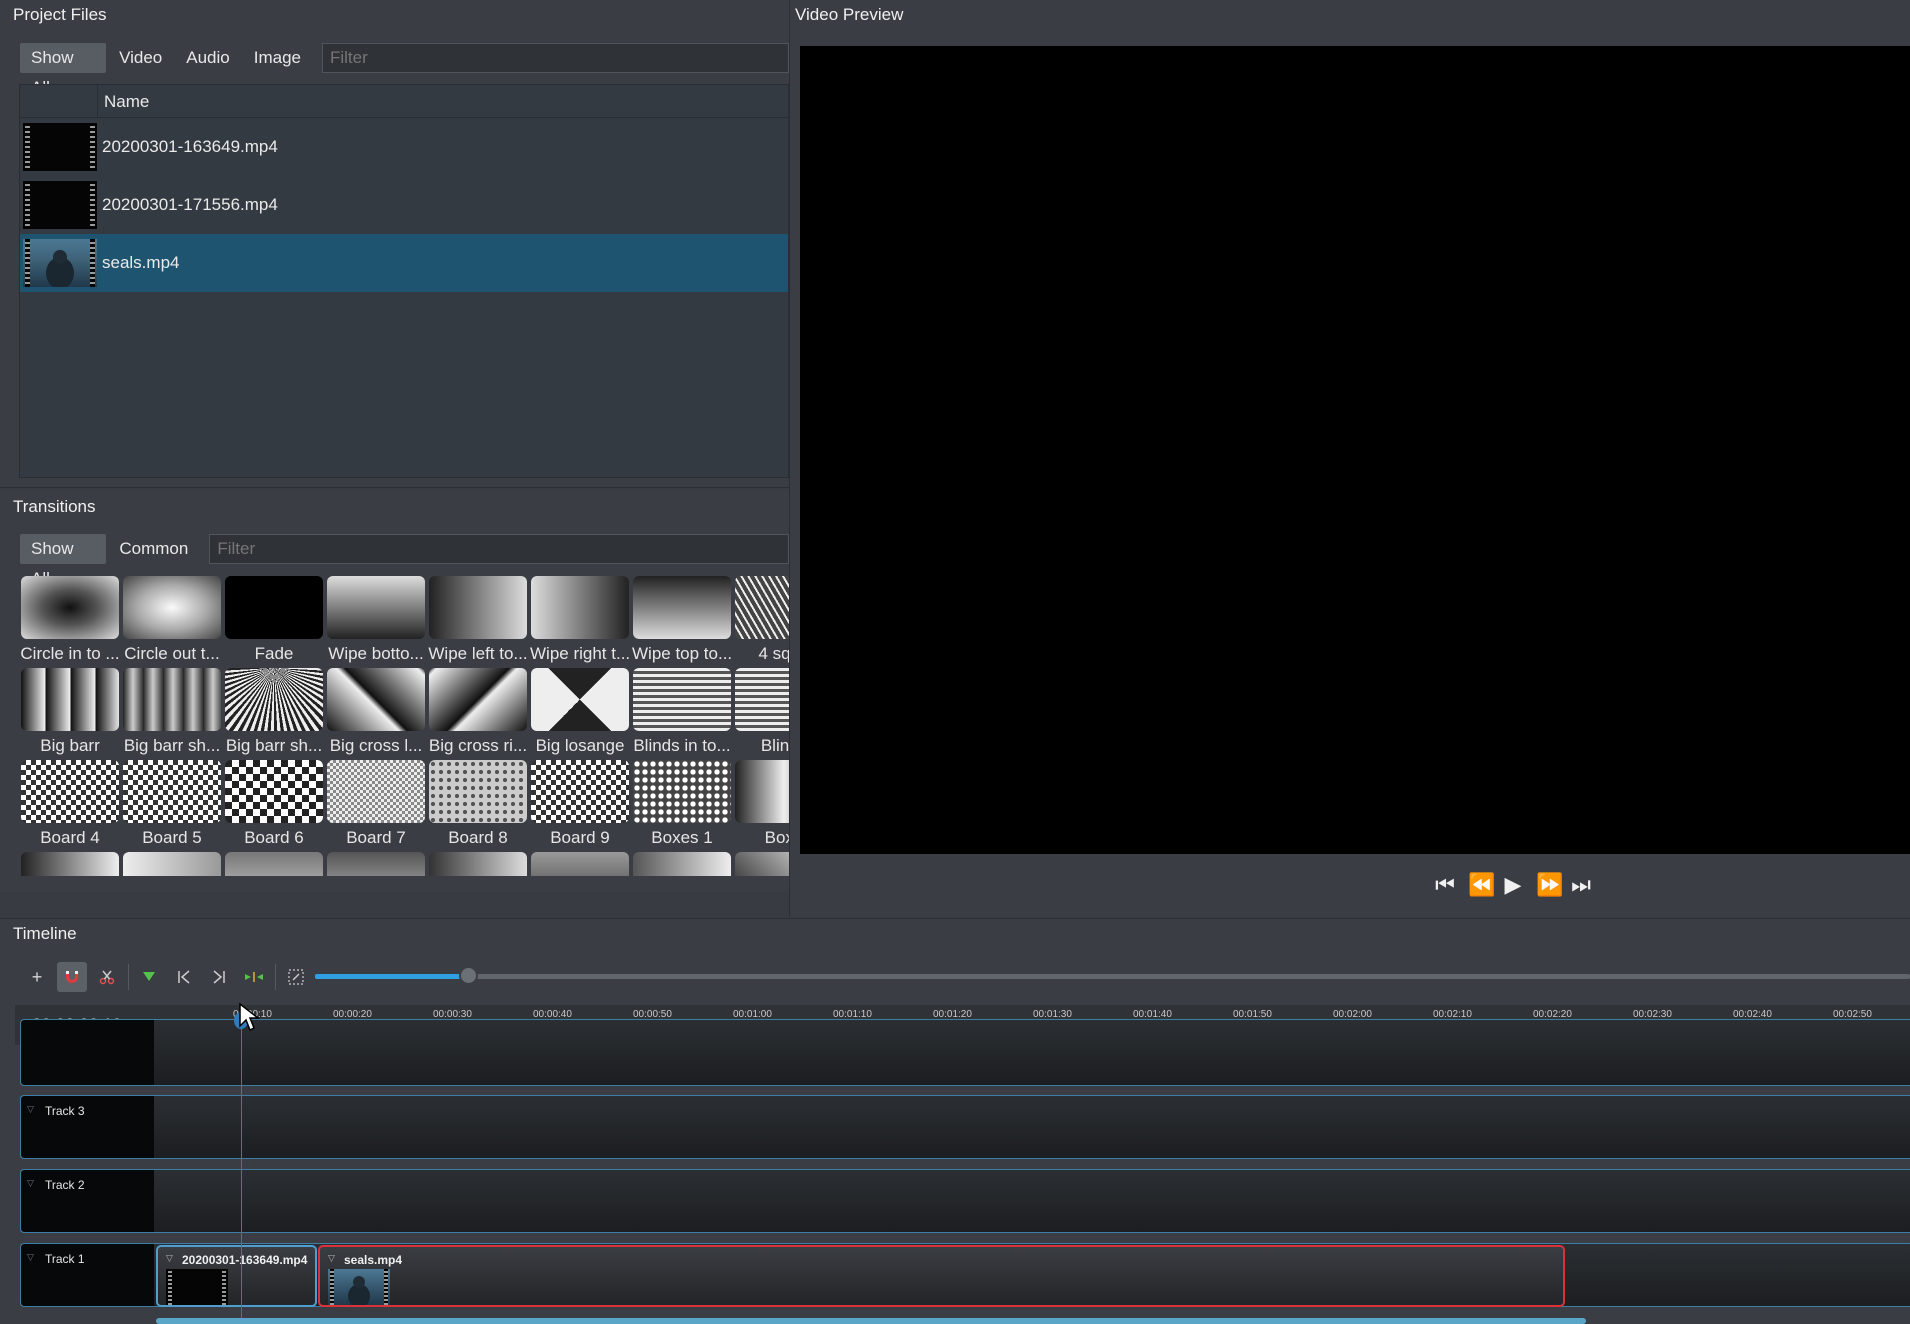  What do you see at coordinates (1513, 885) in the screenshot?
I see `play-icon: ▶` at bounding box center [1513, 885].